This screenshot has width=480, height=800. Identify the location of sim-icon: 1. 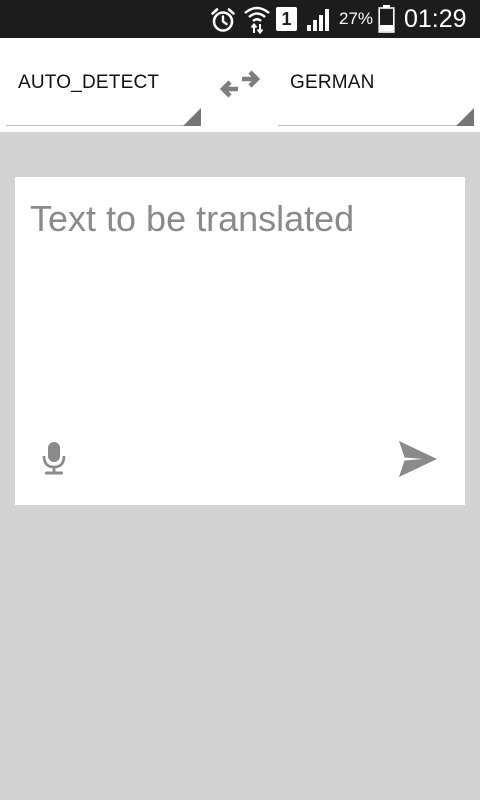
(286, 19).